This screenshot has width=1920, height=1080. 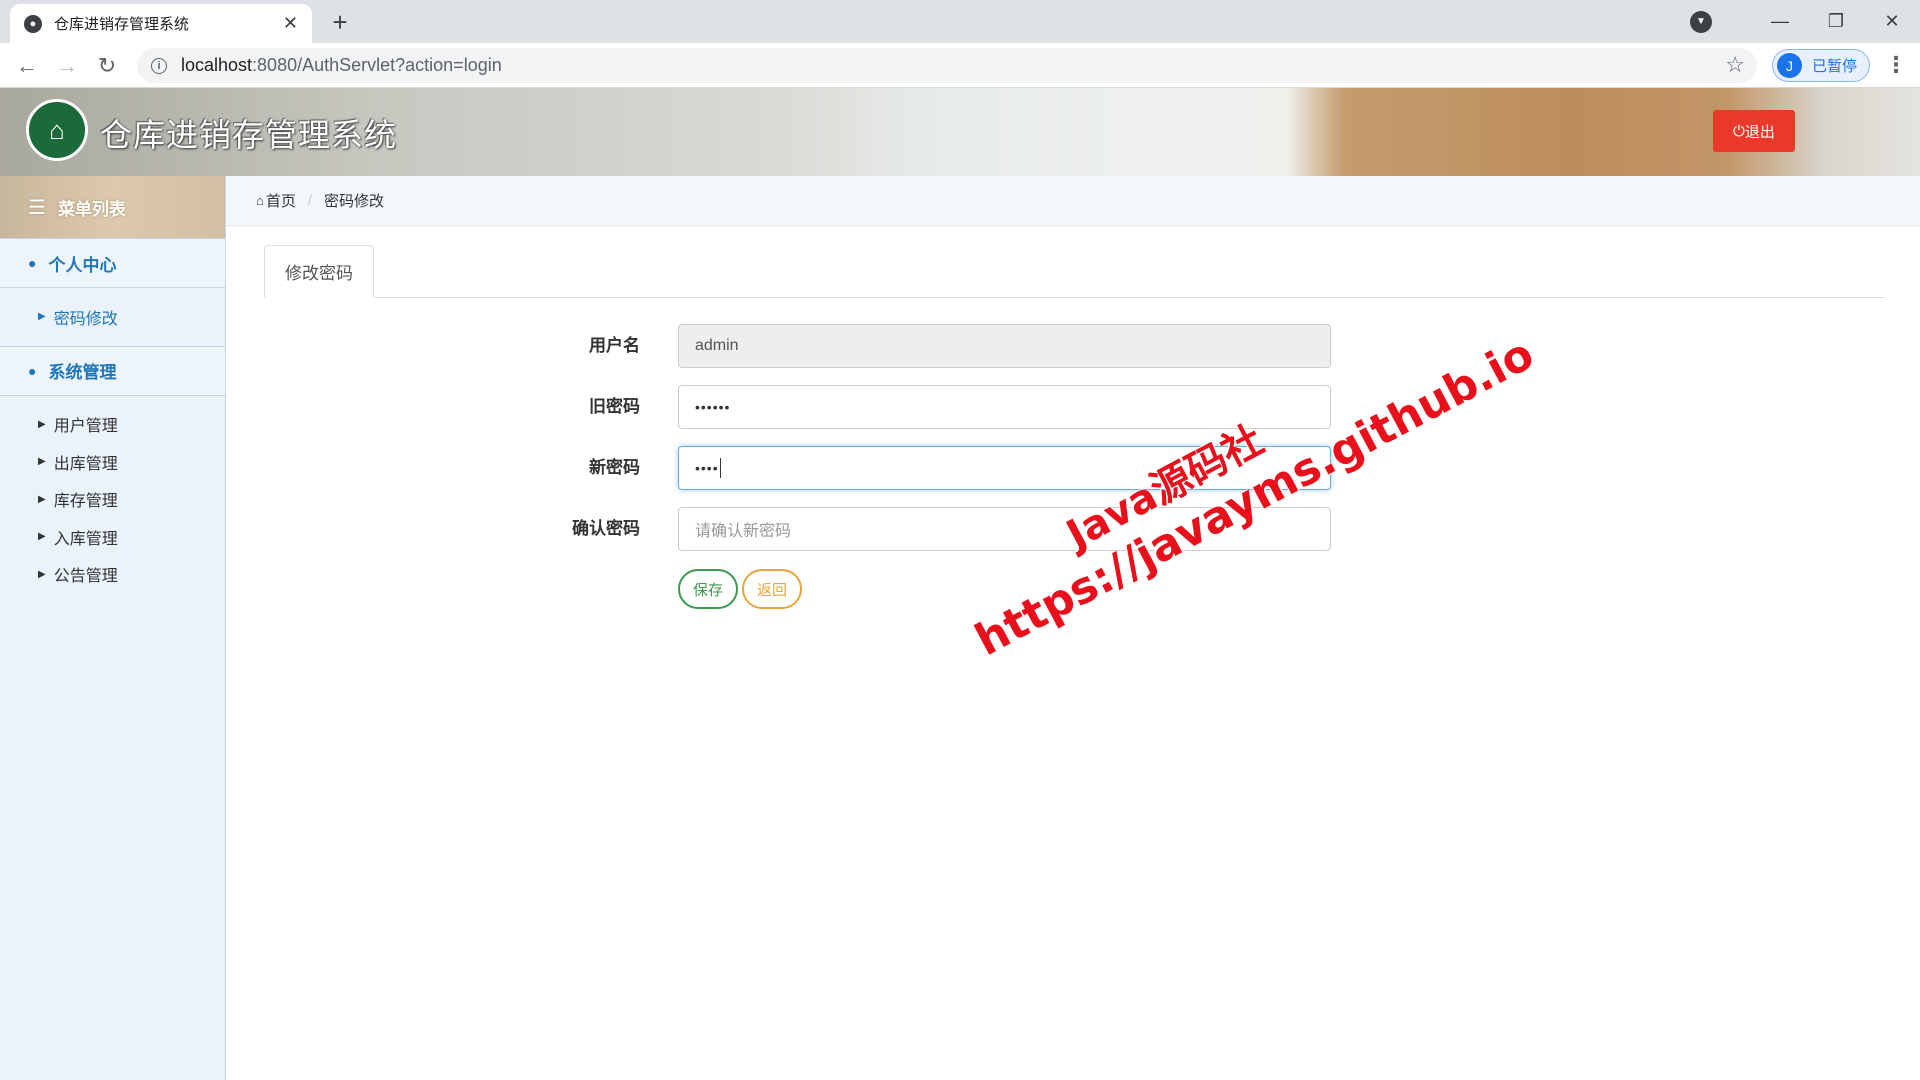 What do you see at coordinates (720, 468) in the screenshot?
I see `text-caret` at bounding box center [720, 468].